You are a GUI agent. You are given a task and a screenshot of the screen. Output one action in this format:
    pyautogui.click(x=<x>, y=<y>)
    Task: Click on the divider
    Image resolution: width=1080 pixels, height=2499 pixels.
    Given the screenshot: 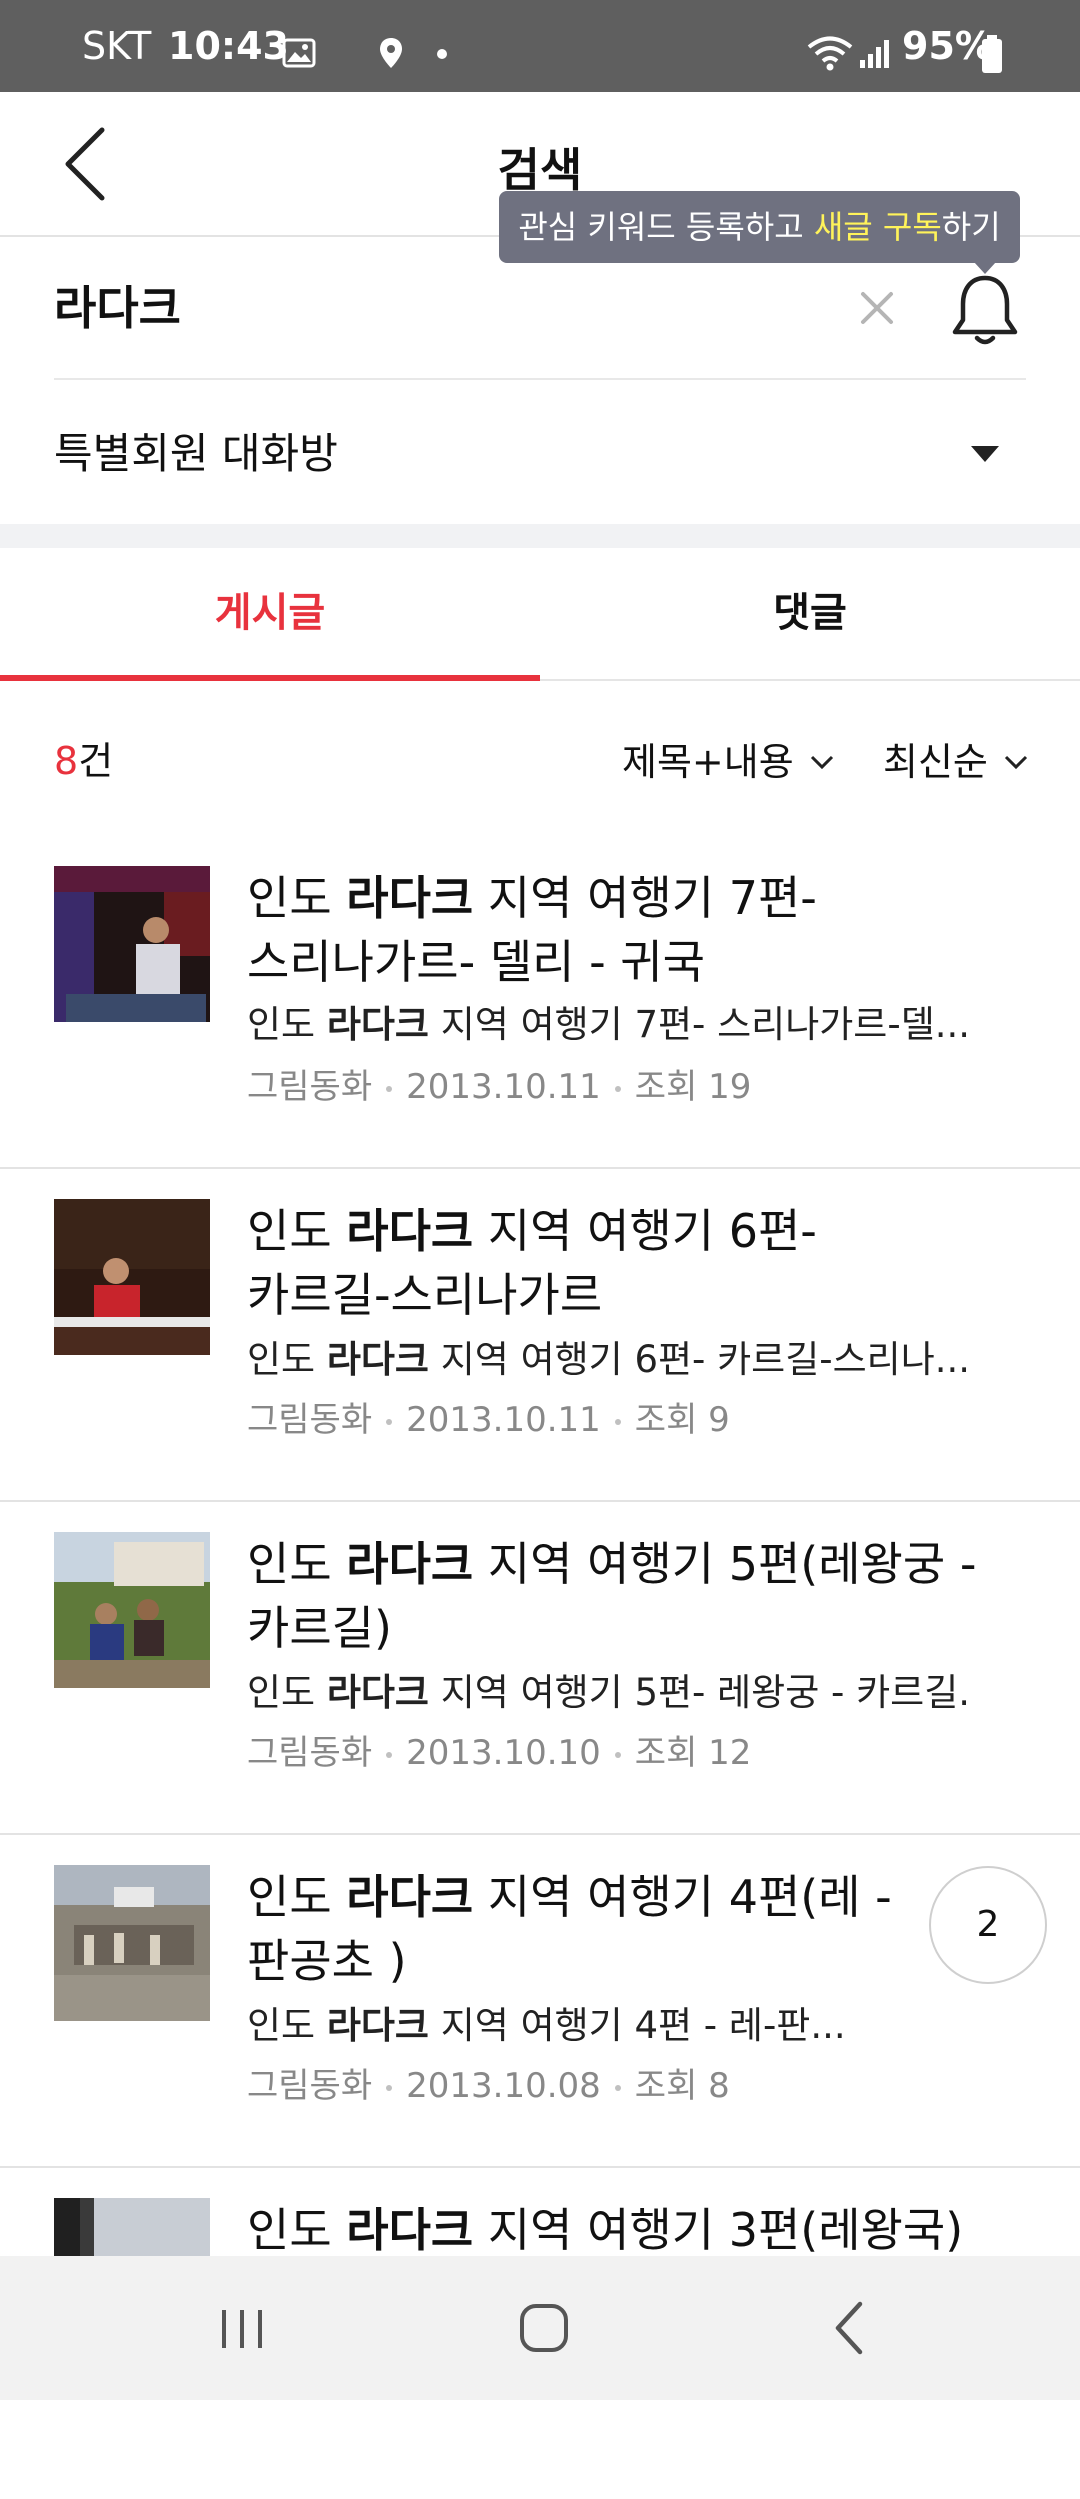 What is the action you would take?
    pyautogui.click(x=540, y=379)
    